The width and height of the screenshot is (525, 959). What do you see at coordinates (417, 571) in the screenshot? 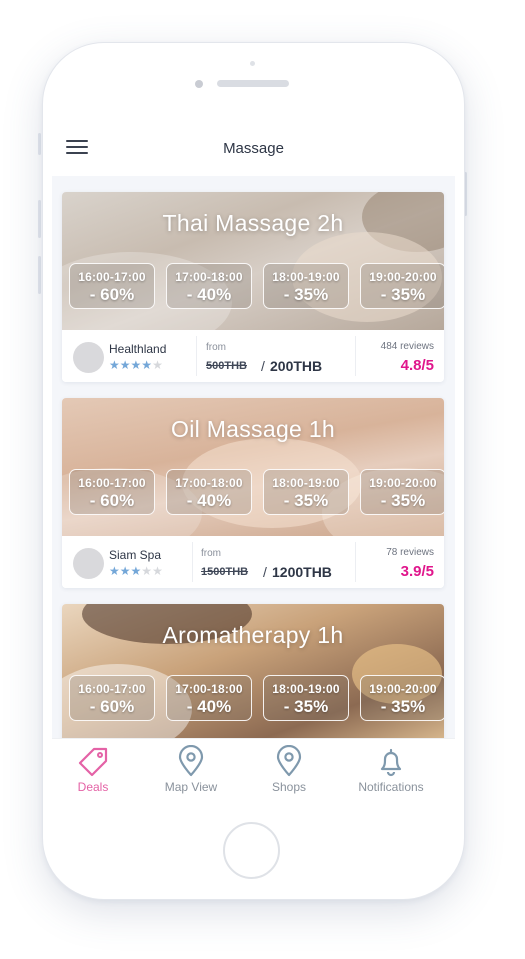
I see `rating-score: 3.9/5` at bounding box center [417, 571].